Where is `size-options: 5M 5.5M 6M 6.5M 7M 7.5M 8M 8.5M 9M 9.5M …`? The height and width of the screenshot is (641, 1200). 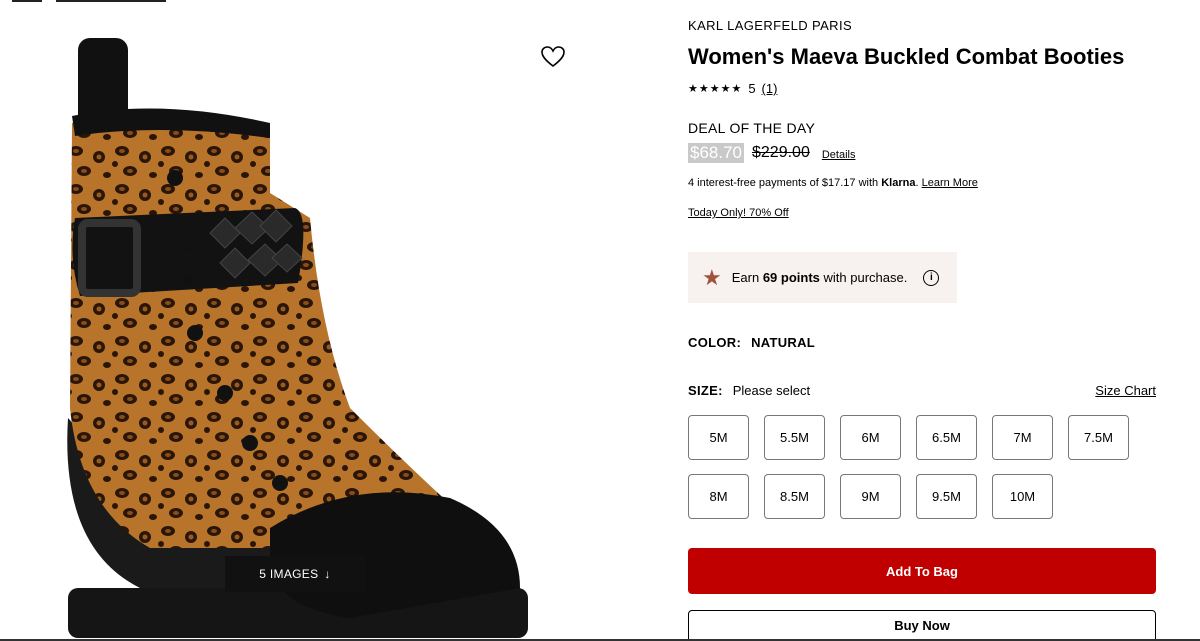 size-options: 5M 5.5M 6M 6.5M 7M 7.5M 8M 8.5M 9M 9.5M … is located at coordinates (923, 467).